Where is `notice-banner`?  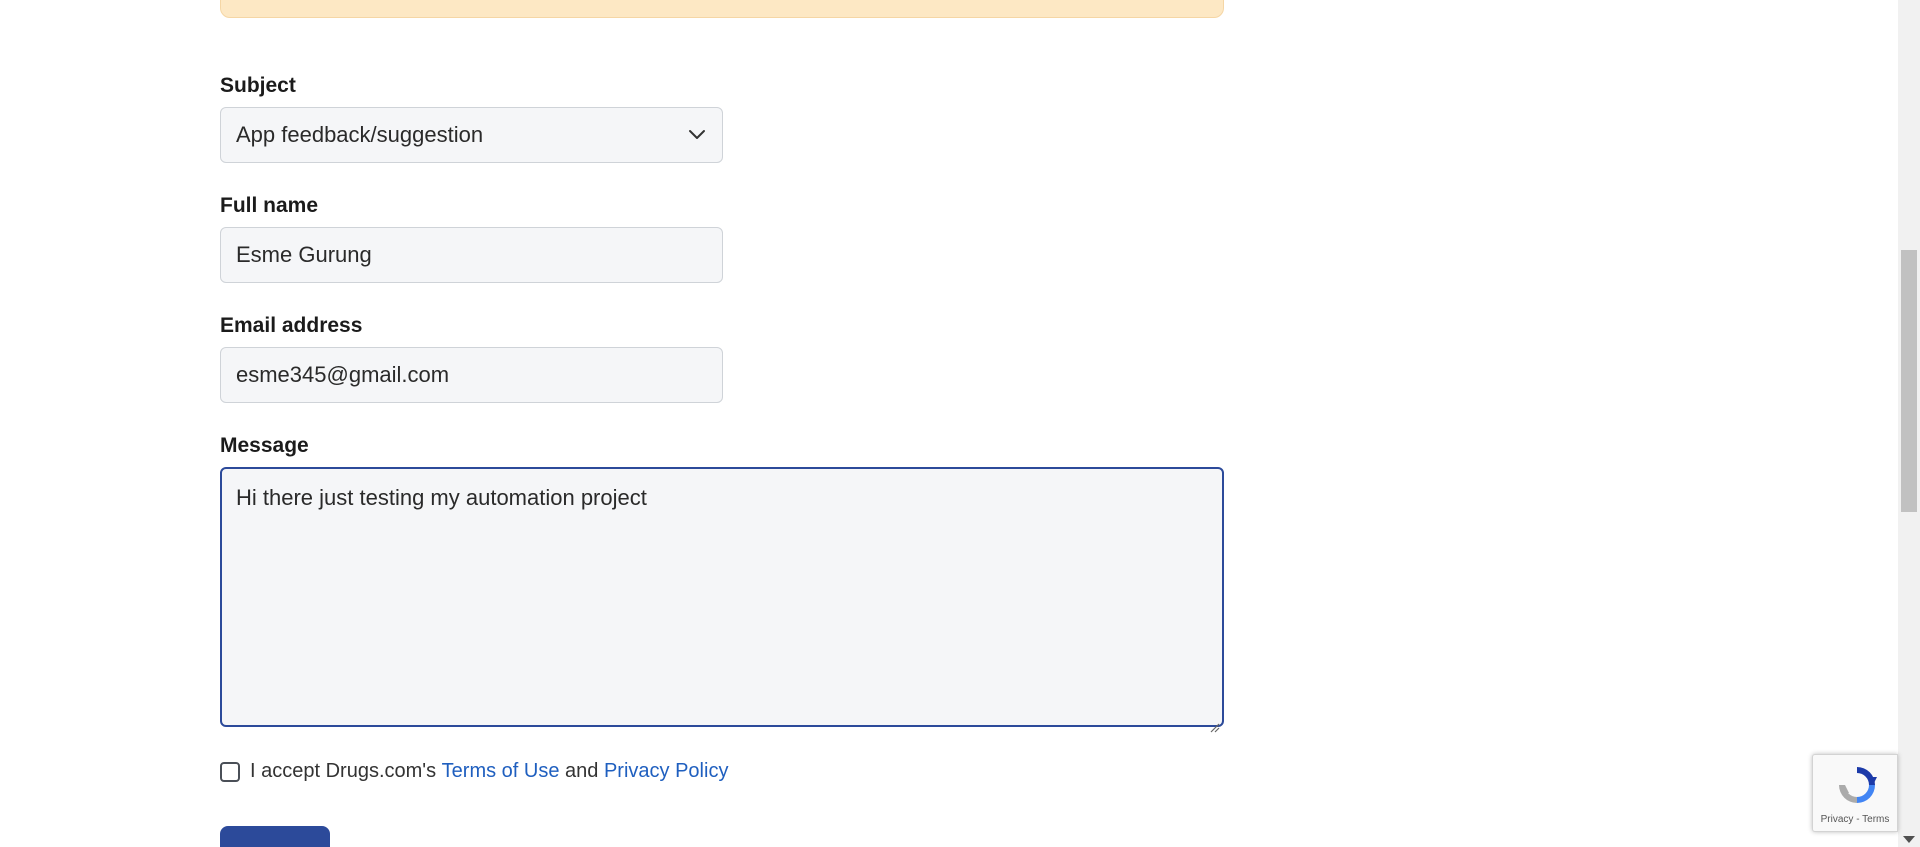 notice-banner is located at coordinates (722, 9).